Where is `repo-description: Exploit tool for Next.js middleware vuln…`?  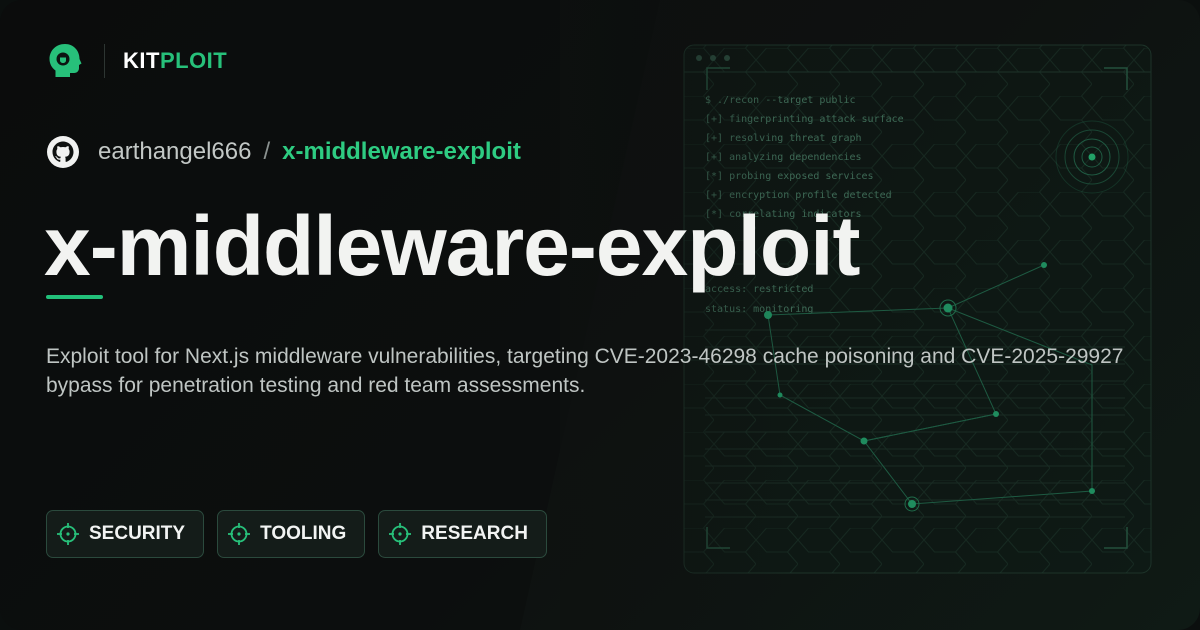
repo-description: Exploit tool for Next.js middleware vuln… is located at coordinates (585, 371).